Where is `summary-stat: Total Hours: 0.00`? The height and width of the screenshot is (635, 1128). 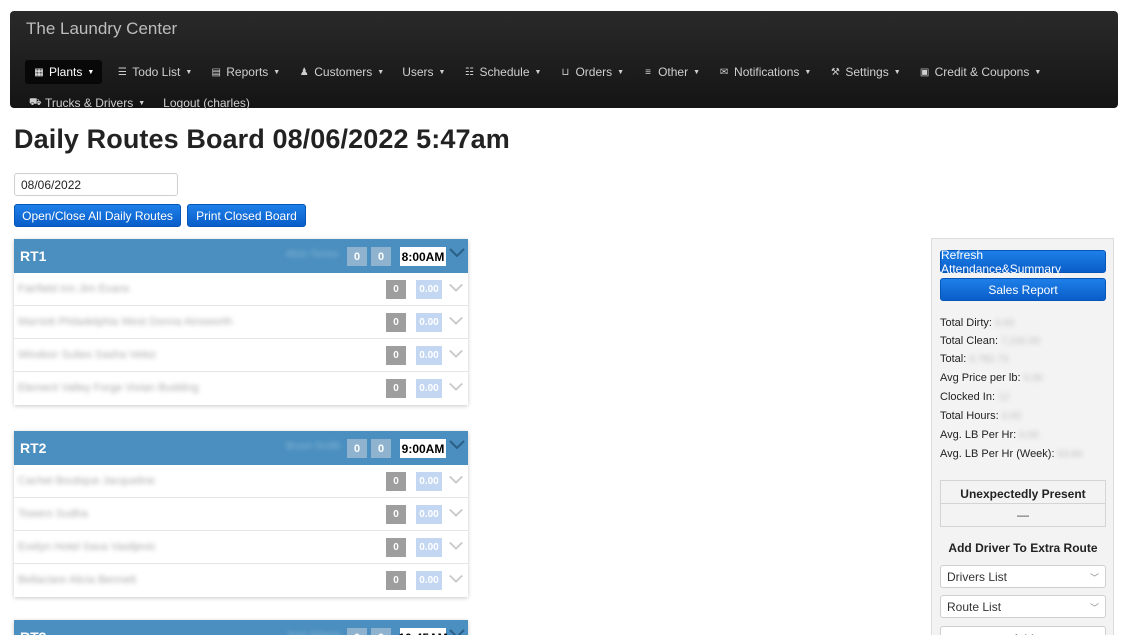
summary-stat: Total Hours: 0.00 is located at coordinates (980, 416).